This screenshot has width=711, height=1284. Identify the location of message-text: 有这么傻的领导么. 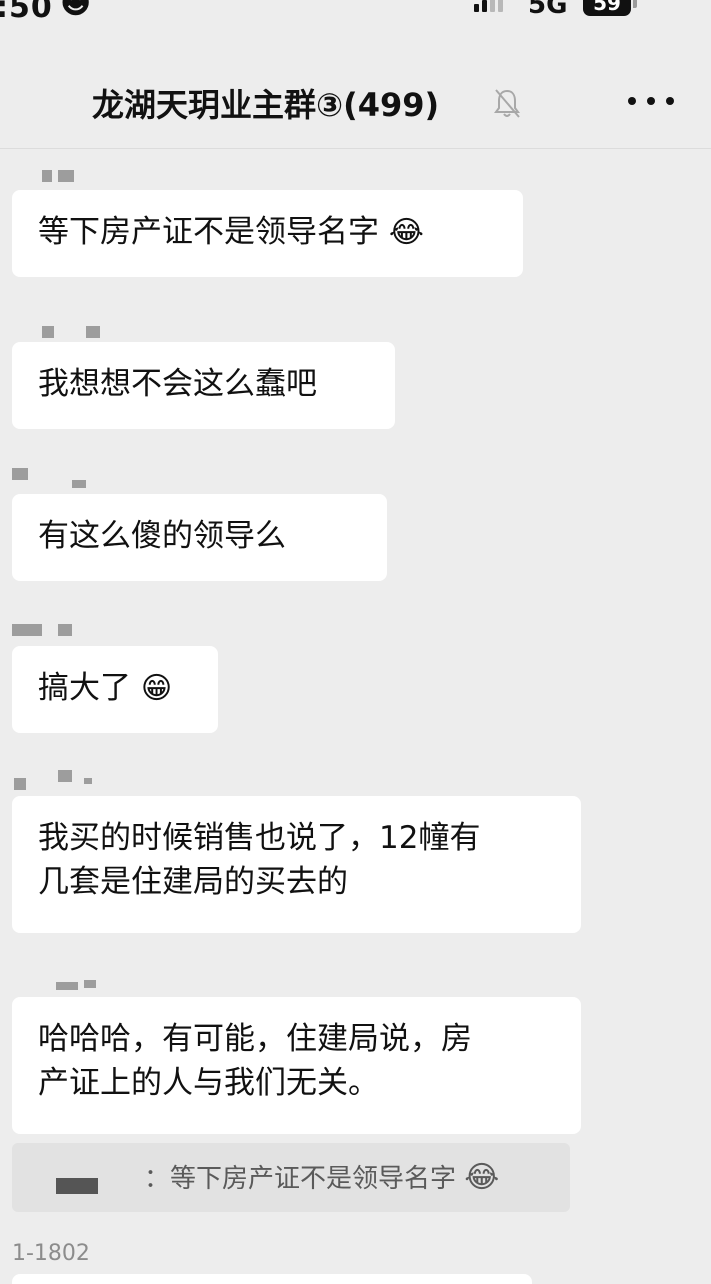
(162, 536).